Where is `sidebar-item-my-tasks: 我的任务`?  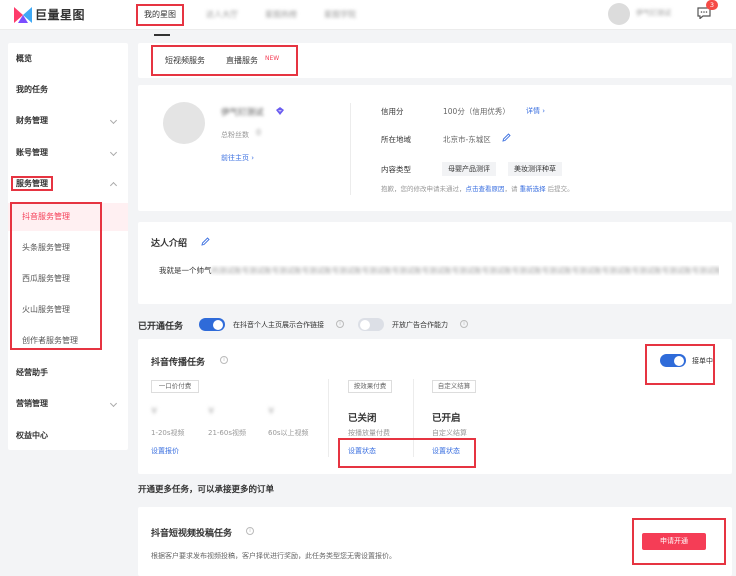 sidebar-item-my-tasks: 我的任务 is located at coordinates (68, 90).